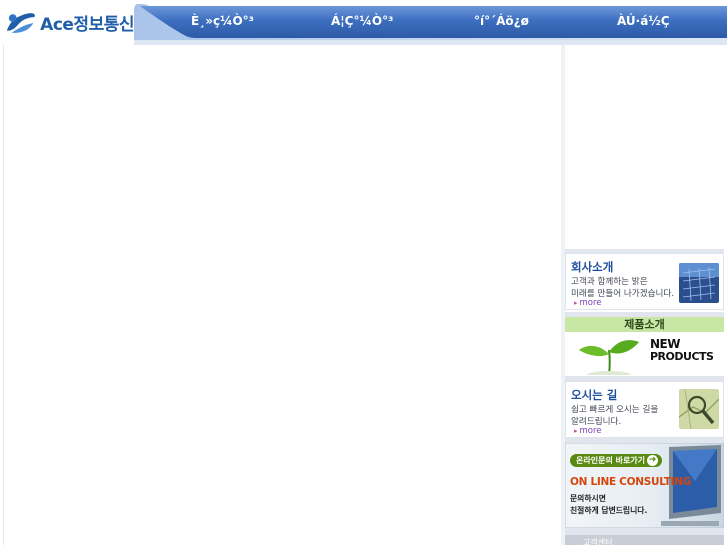 Image resolution: width=727 pixels, height=545 pixels. Describe the element at coordinates (644, 324) in the screenshot. I see `products-title: 제품소개` at that location.